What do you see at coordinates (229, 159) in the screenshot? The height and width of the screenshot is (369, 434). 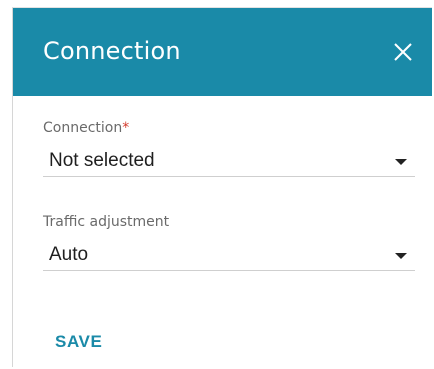 I see `connection-select: Not selected` at bounding box center [229, 159].